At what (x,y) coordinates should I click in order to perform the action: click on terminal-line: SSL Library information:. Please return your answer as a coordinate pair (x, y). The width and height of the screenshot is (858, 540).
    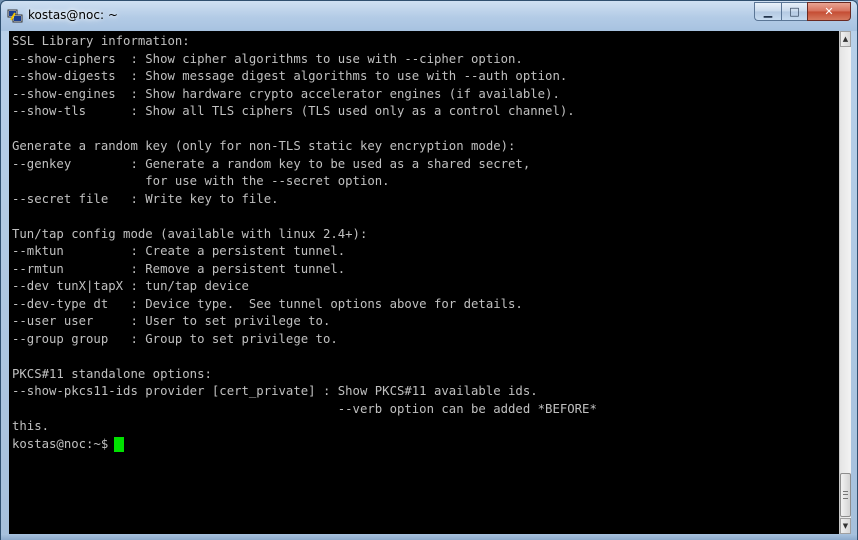
    Looking at the image, I should click on (101, 41).